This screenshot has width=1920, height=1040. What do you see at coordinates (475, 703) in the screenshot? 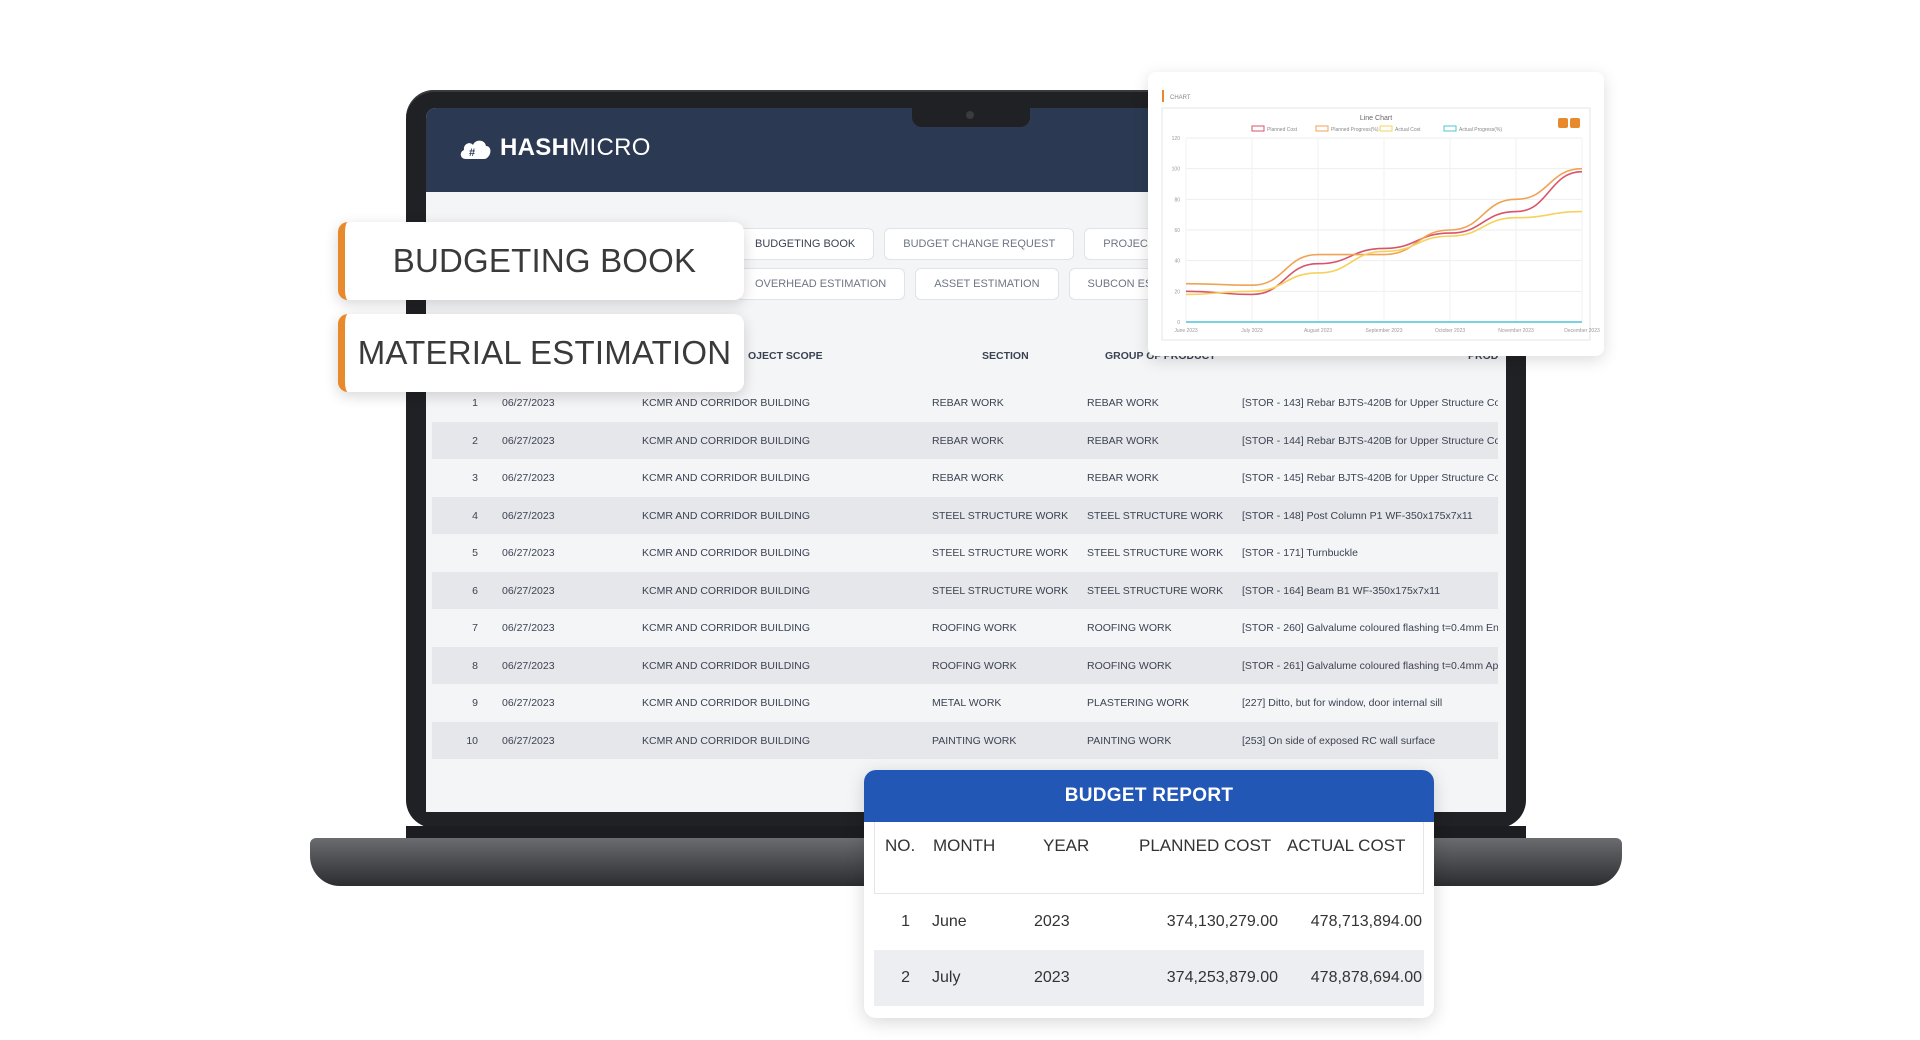
I see `row-number: 9` at bounding box center [475, 703].